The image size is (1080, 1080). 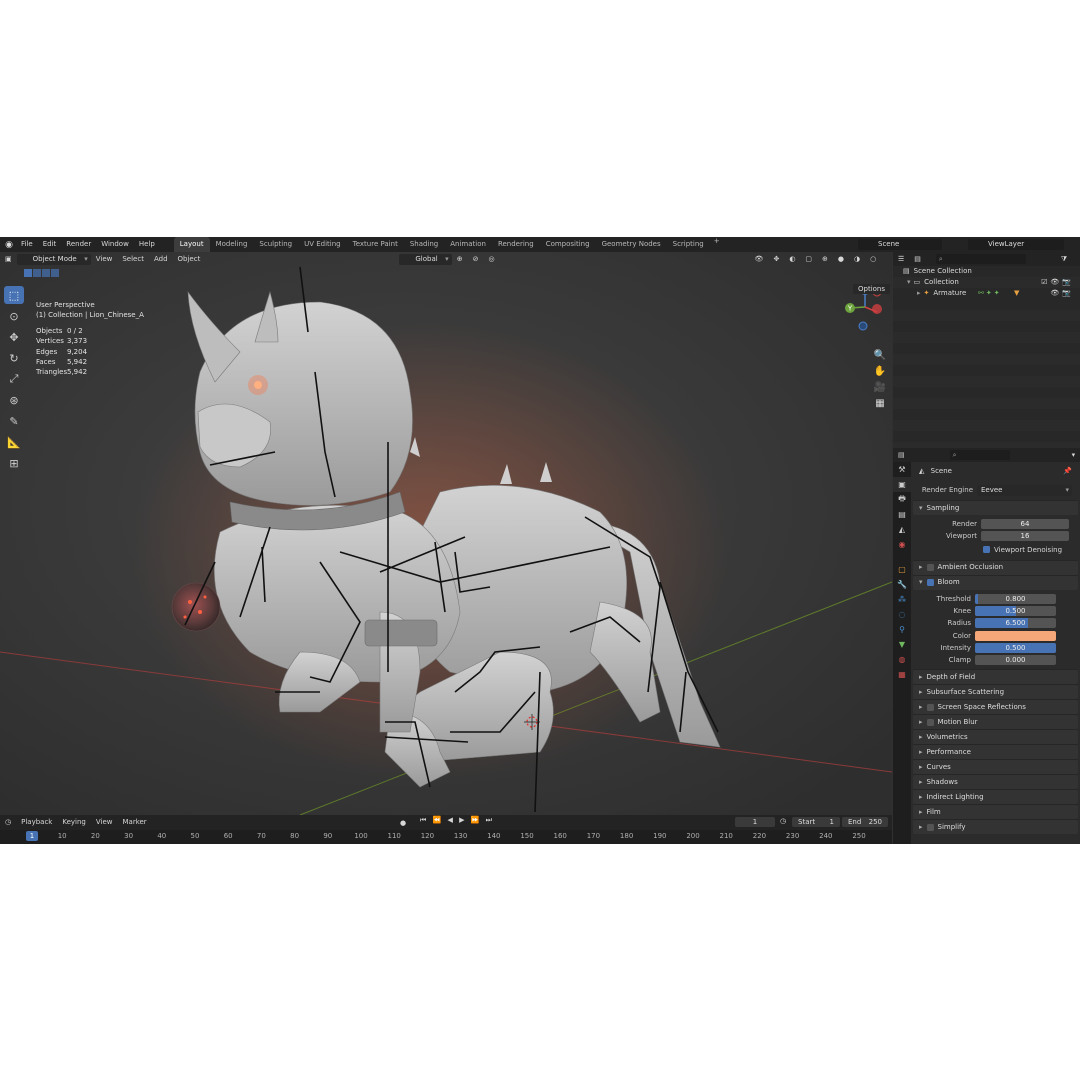 I want to click on outliner-row-armature: ▸ ✦ Armature ⚯✦✦ ▼ 👁📷, so click(x=986, y=293).